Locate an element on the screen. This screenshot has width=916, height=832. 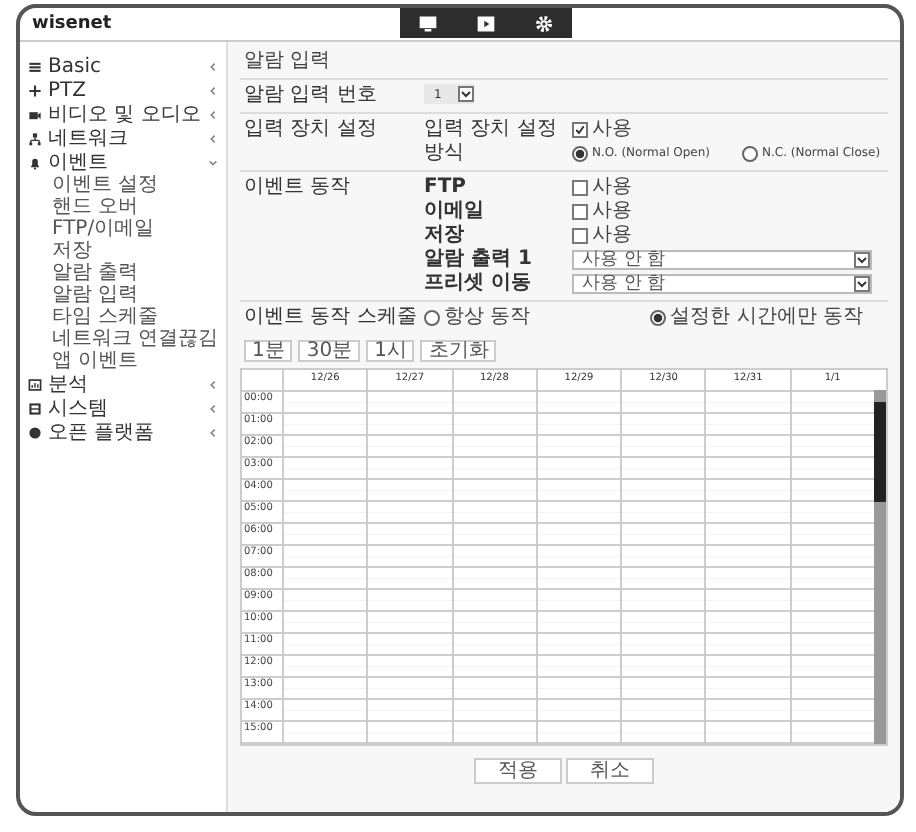
interval-button: 1시 is located at coordinates (390, 351).